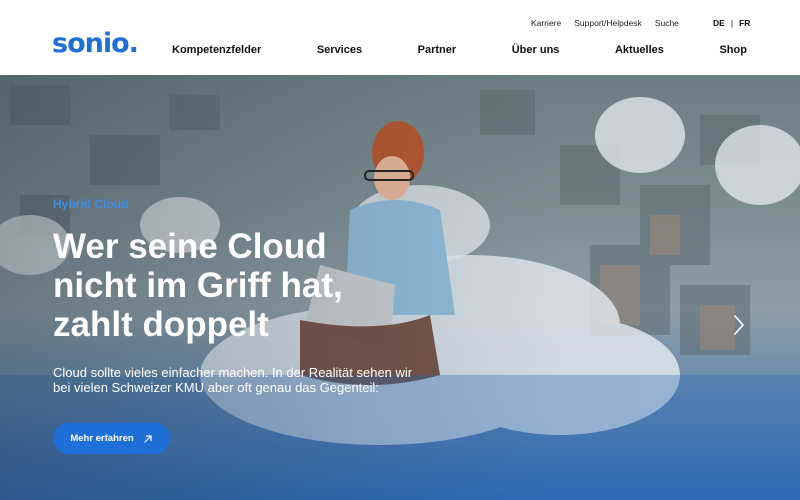 This screenshot has height=500, width=800. What do you see at coordinates (102, 438) in the screenshot?
I see `cta-label: Mehr erfahren` at bounding box center [102, 438].